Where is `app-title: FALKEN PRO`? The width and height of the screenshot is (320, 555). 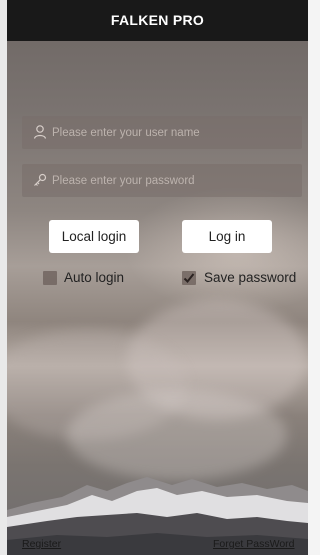 app-title: FALKEN PRO is located at coordinates (157, 20).